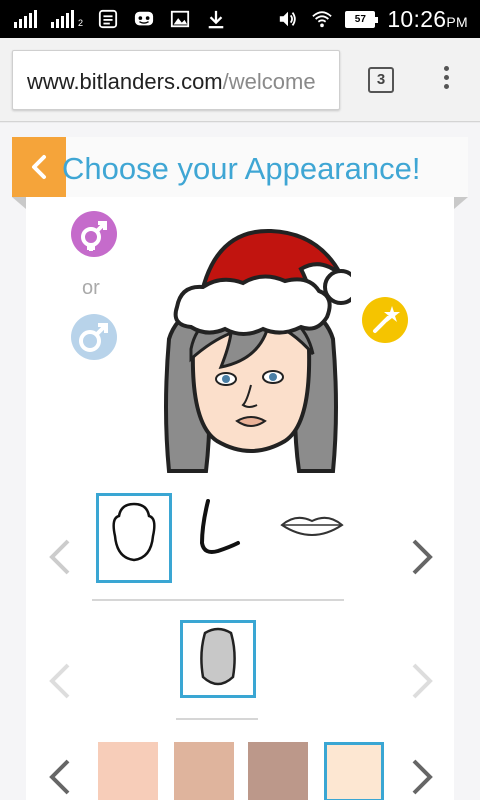  I want to click on feature-thumb-face, so click(134, 538).